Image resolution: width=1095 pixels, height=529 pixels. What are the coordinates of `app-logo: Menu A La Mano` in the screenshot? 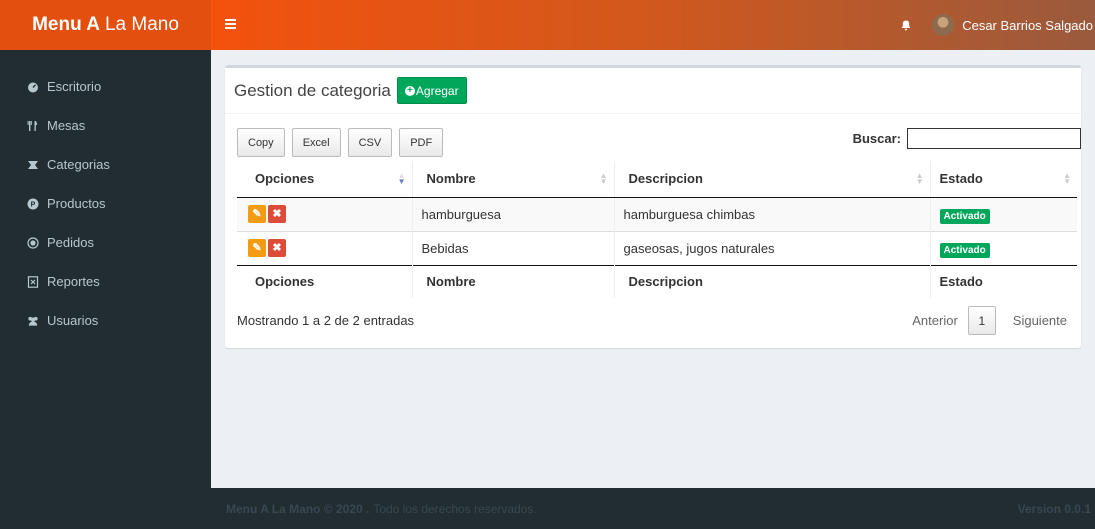 It's located at (105, 25).